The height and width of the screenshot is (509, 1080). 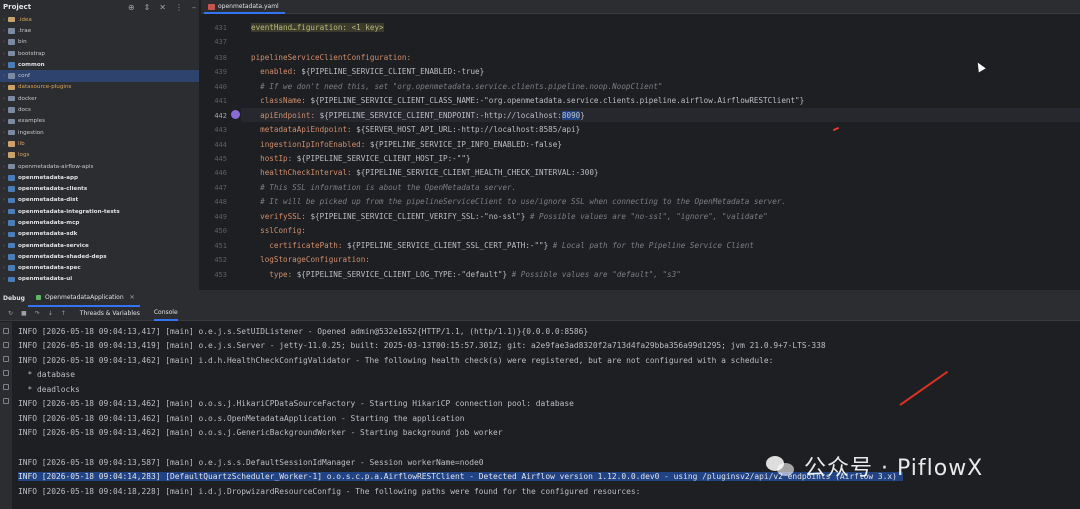 I want to click on tree-item: › lib, so click(x=99, y=143).